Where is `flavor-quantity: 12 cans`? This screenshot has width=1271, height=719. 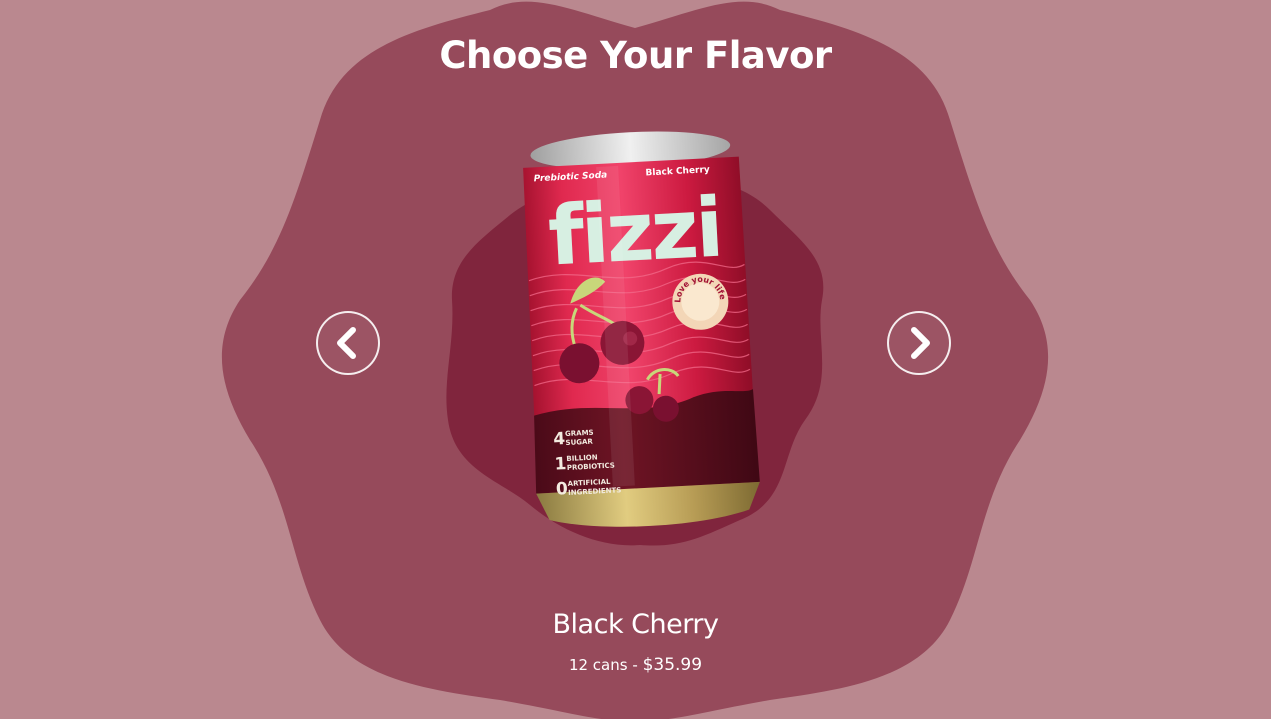 flavor-quantity: 12 cans is located at coordinates (598, 665).